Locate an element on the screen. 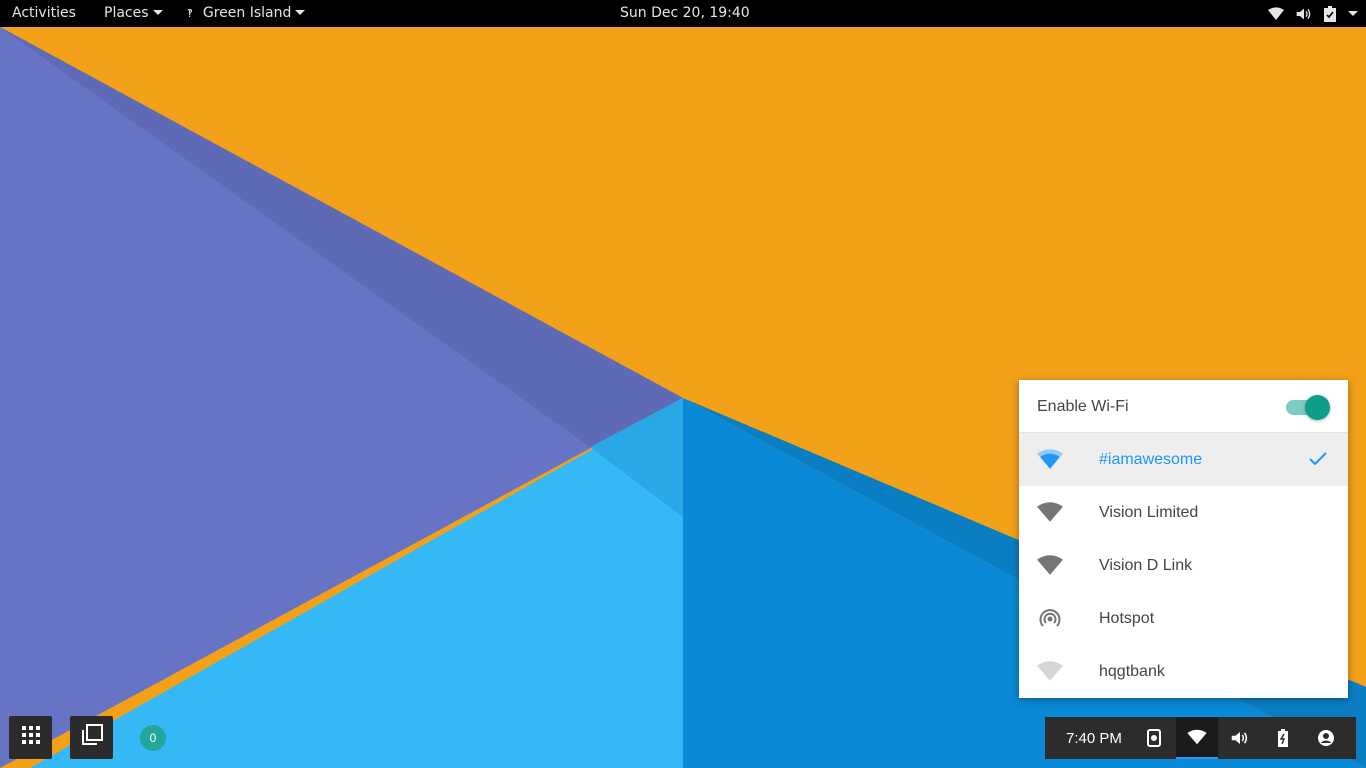 The height and width of the screenshot is (768, 1366). window-overview-button is located at coordinates (91, 737).